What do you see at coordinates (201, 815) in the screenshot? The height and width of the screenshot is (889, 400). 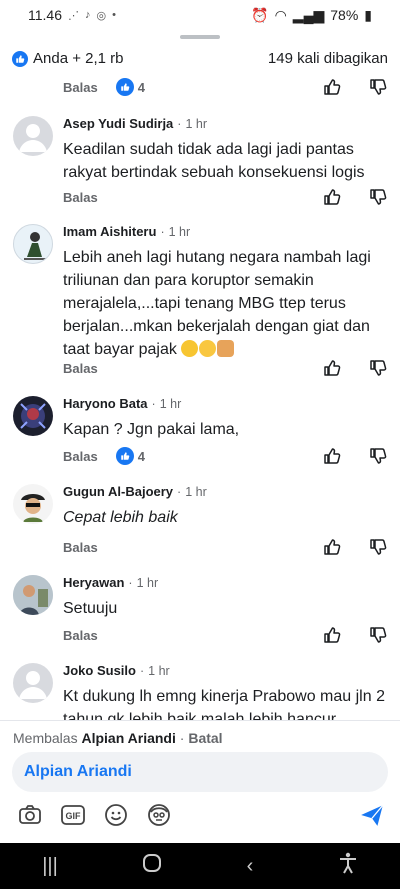 I see `composer-tools: GIF` at bounding box center [201, 815].